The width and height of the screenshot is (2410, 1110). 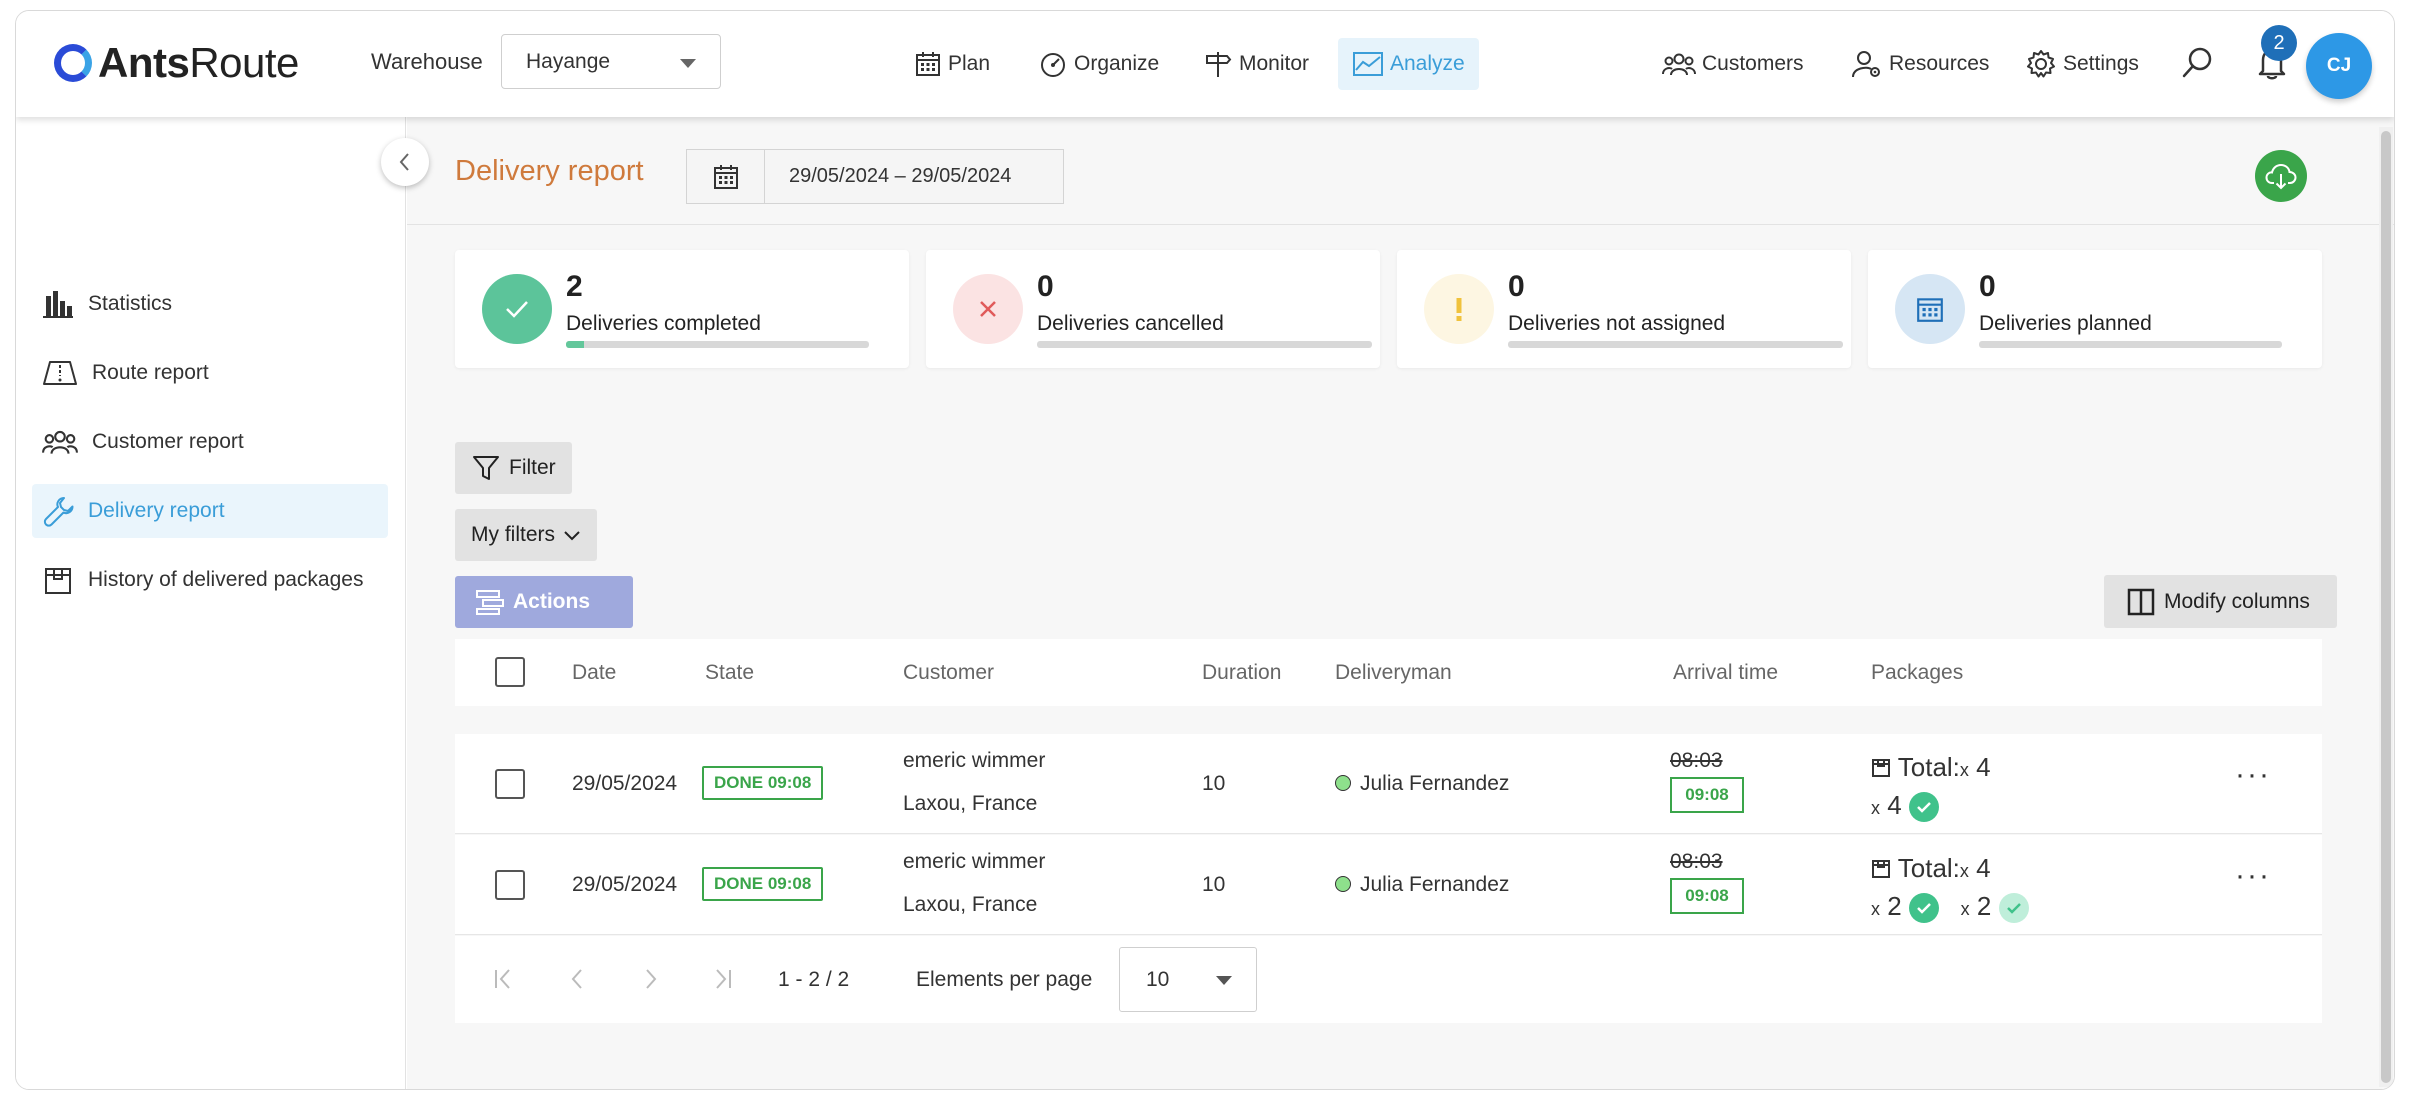 I want to click on sidebar-item-label: History of delivered packages, so click(x=226, y=579).